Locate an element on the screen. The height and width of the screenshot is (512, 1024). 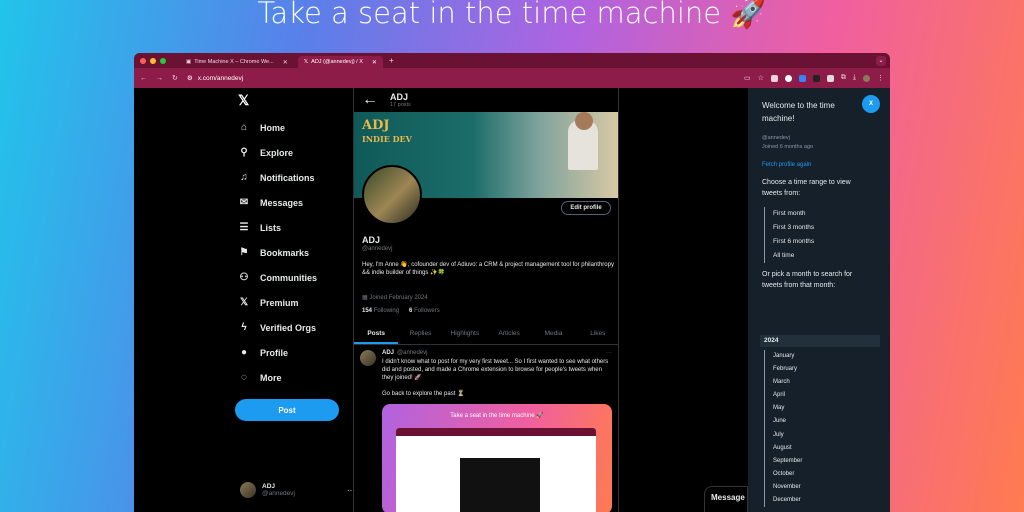
chevron-down-icon: ⌄ is located at coordinates (881, 60).